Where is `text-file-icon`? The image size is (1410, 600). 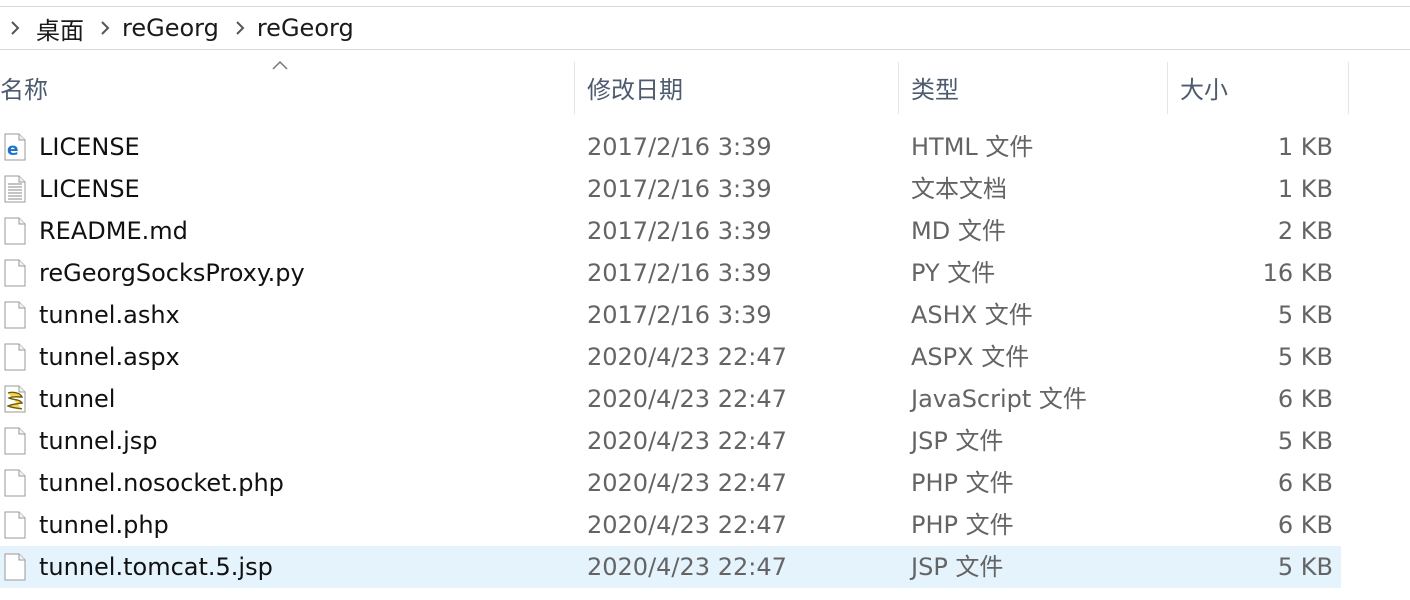 text-file-icon is located at coordinates (15, 189).